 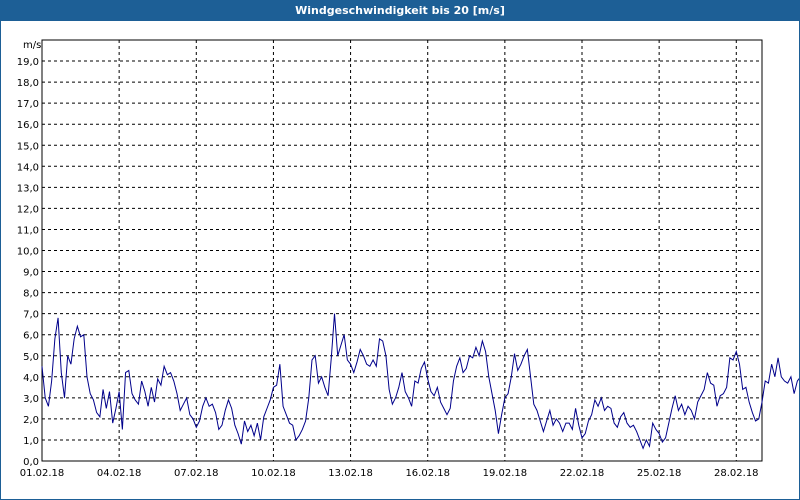 I want to click on y-tick-label: 7,0, so click(x=31, y=315).